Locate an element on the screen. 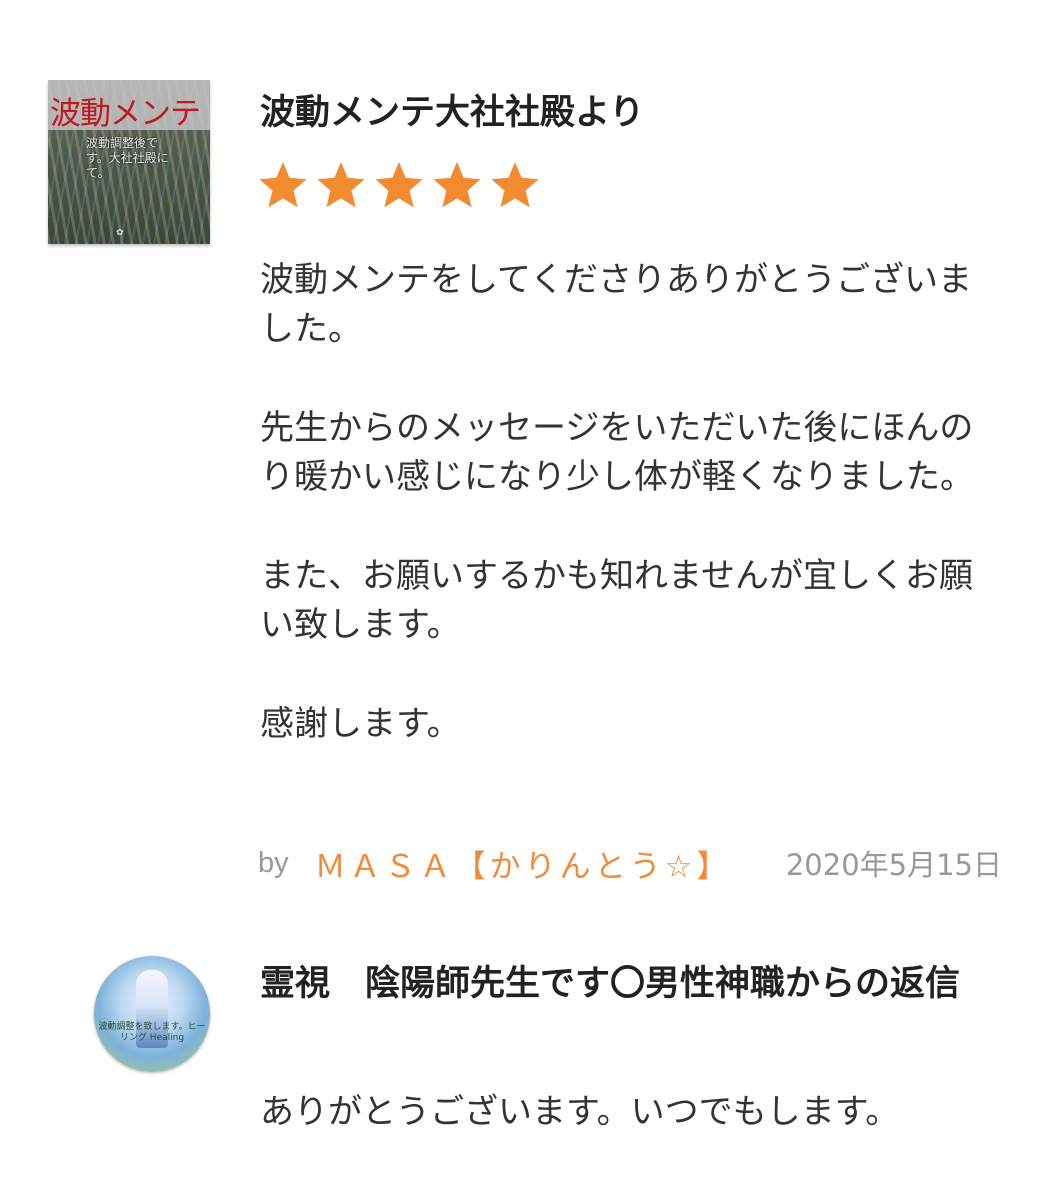 This screenshot has height=1200, width=1050. review-meta: by ＭＡＳＡ【かりんとう☆】 2020年5月15日 is located at coordinates (630, 863).